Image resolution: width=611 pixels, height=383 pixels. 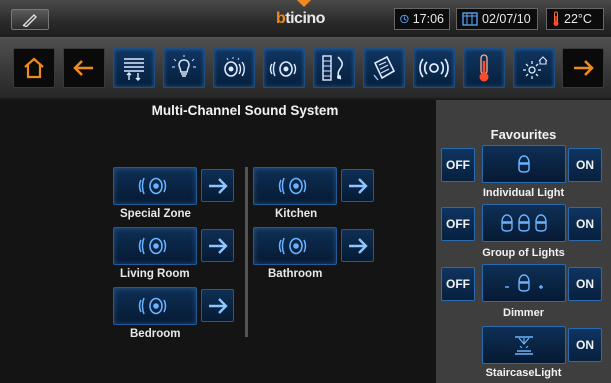 I want to click on clock-display: 17:06, so click(x=422, y=19).